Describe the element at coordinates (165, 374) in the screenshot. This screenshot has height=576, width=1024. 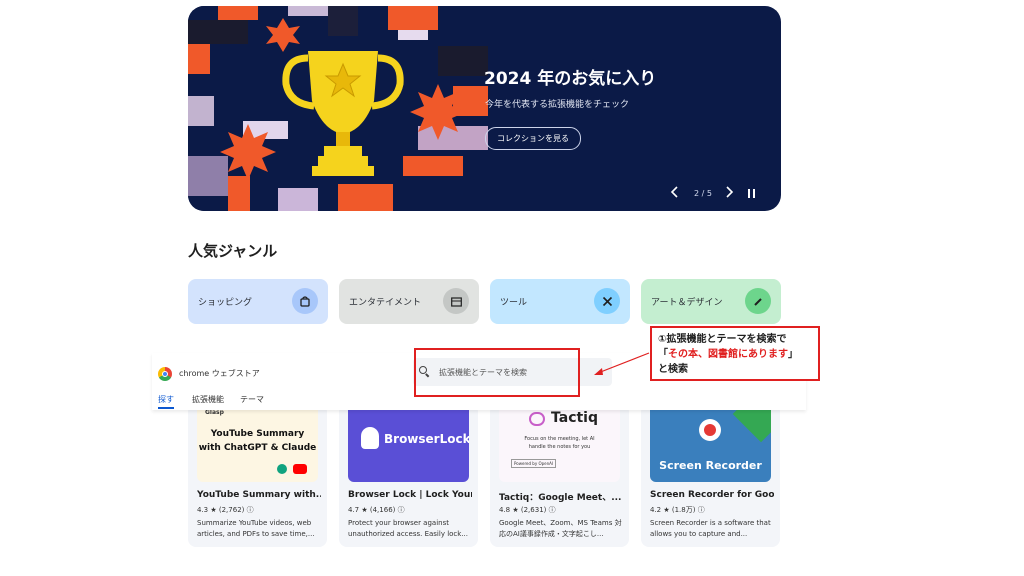
I see `chrome-logo-icon` at that location.